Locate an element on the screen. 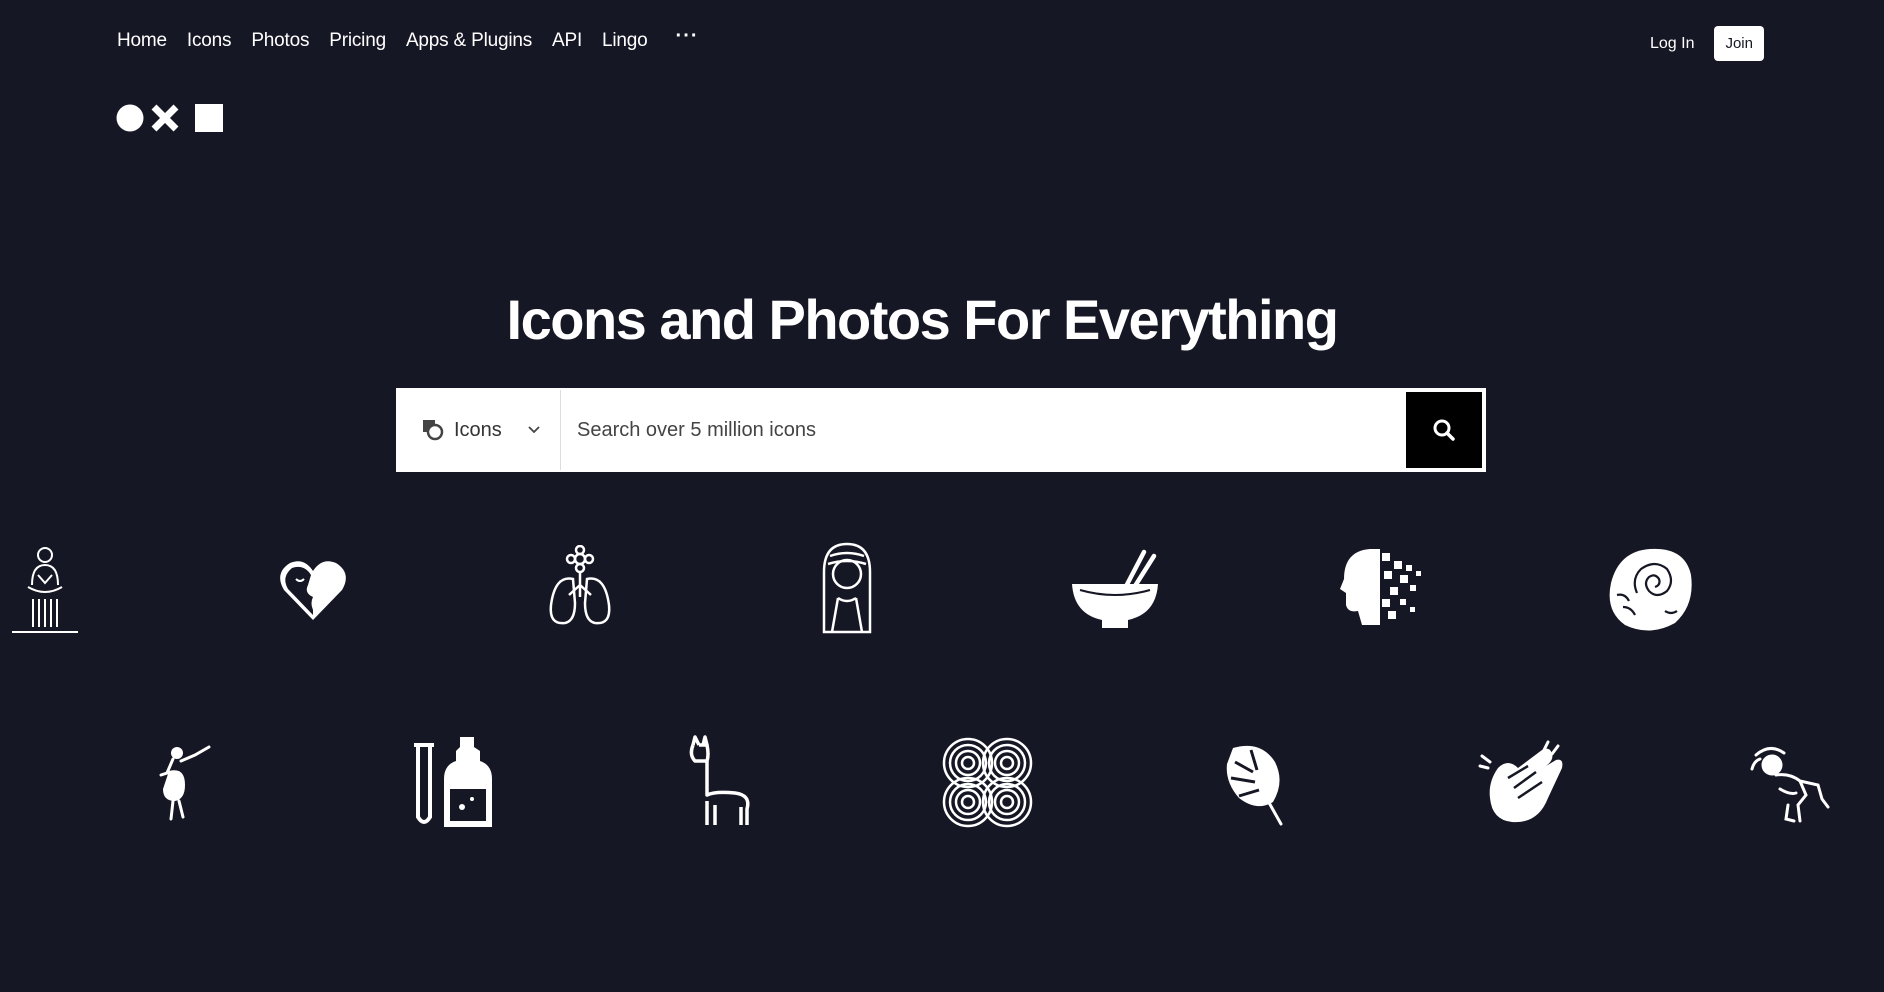 This screenshot has width=1884, height=992. page-title: Icons and Photos For Everything is located at coordinates (922, 319).